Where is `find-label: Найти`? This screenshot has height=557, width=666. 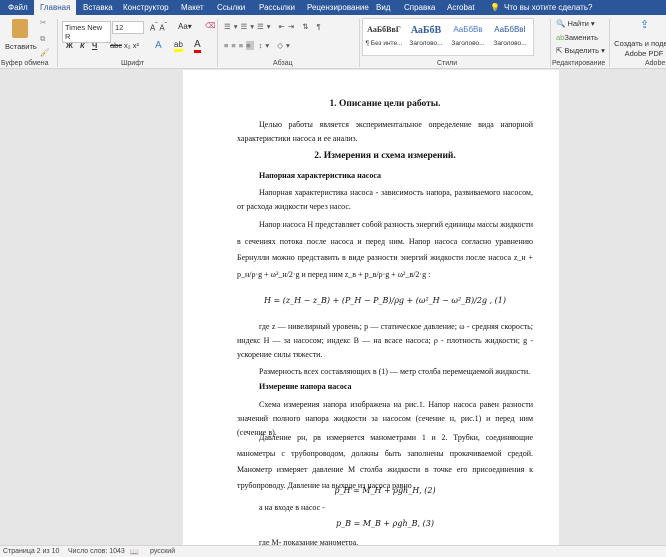 find-label: Найти is located at coordinates (578, 23).